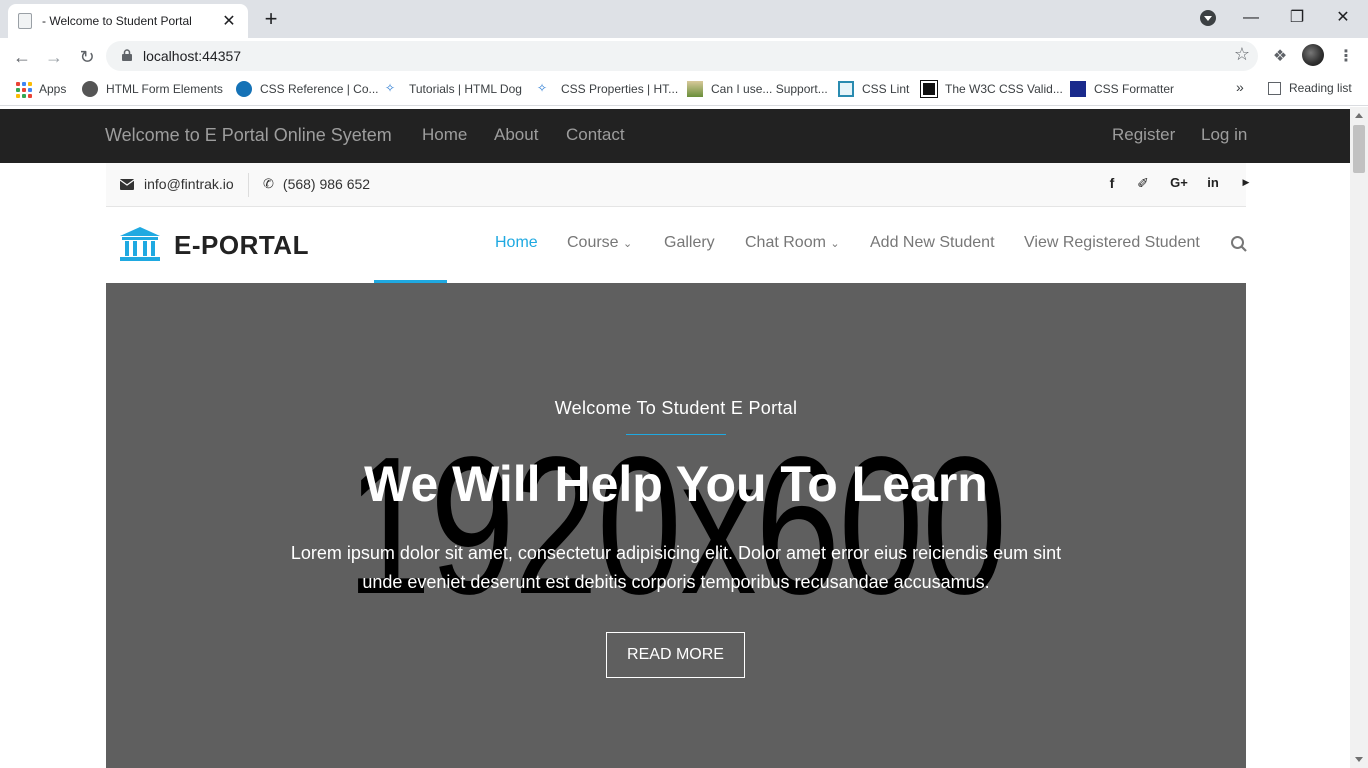  What do you see at coordinates (1346, 57) in the screenshot?
I see `browser-menu-icon: ⋮` at bounding box center [1346, 57].